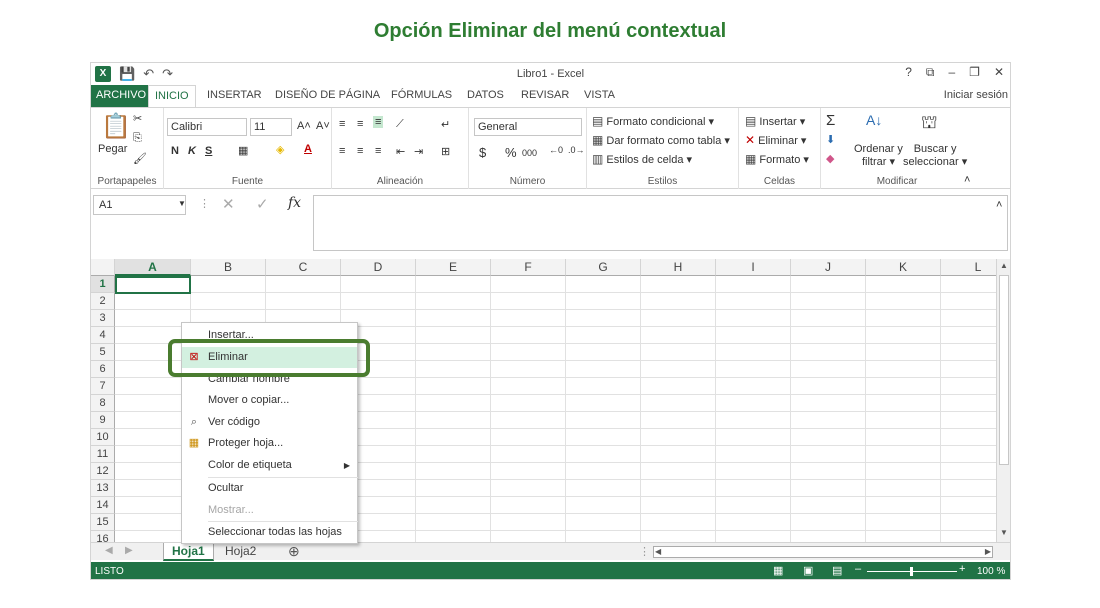  Describe the element at coordinates (753, 267) in the screenshot. I see `column-header: I` at that location.